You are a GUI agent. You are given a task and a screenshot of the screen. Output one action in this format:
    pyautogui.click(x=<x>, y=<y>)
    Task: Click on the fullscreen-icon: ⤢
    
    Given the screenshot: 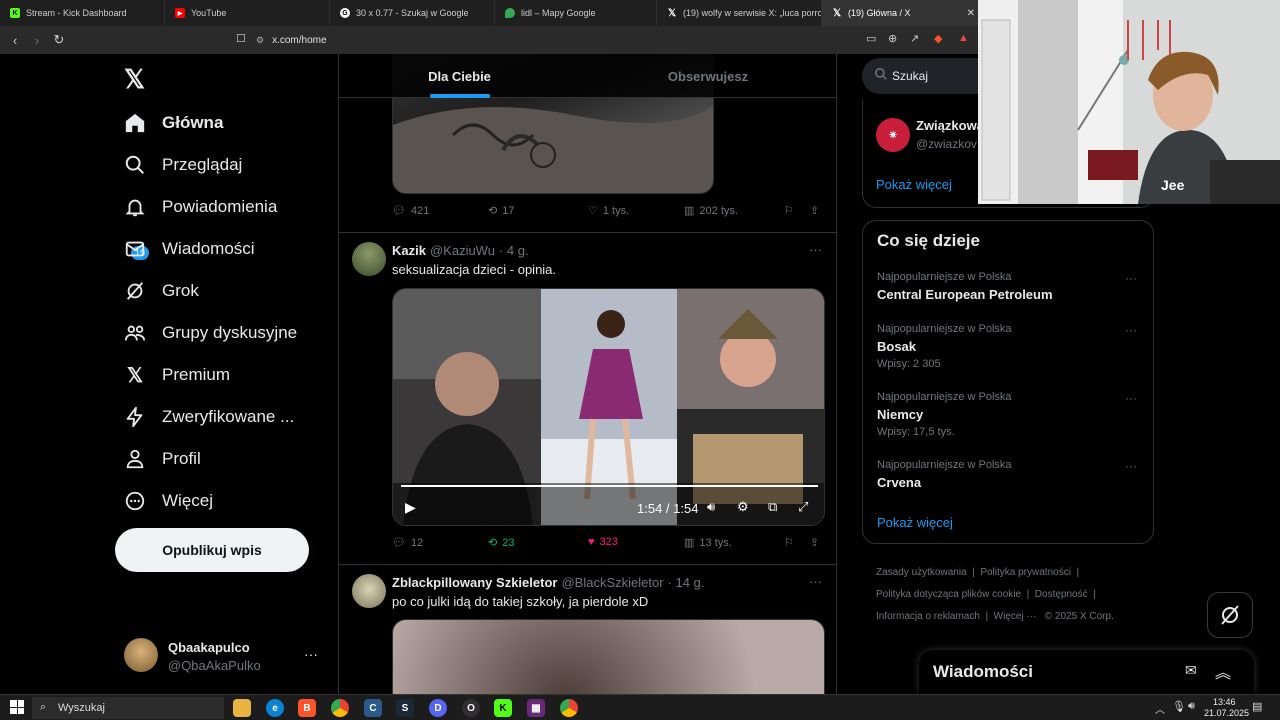 What is the action you would take?
    pyautogui.click(x=803, y=507)
    